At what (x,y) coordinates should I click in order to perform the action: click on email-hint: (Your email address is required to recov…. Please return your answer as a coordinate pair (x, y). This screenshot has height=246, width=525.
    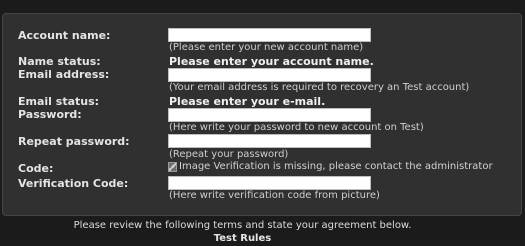
    Looking at the image, I should click on (319, 87).